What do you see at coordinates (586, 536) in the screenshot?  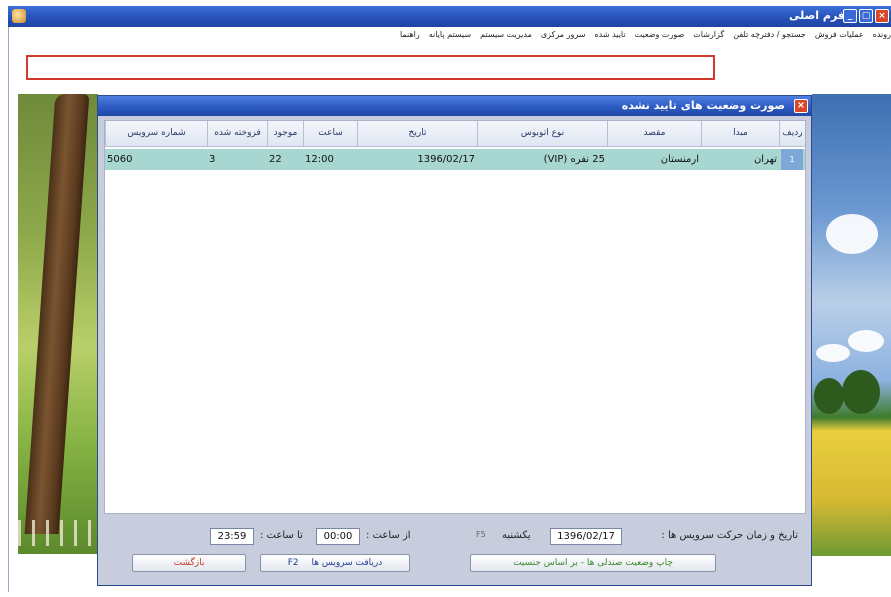 I see `date-field: 1396/02/17` at bounding box center [586, 536].